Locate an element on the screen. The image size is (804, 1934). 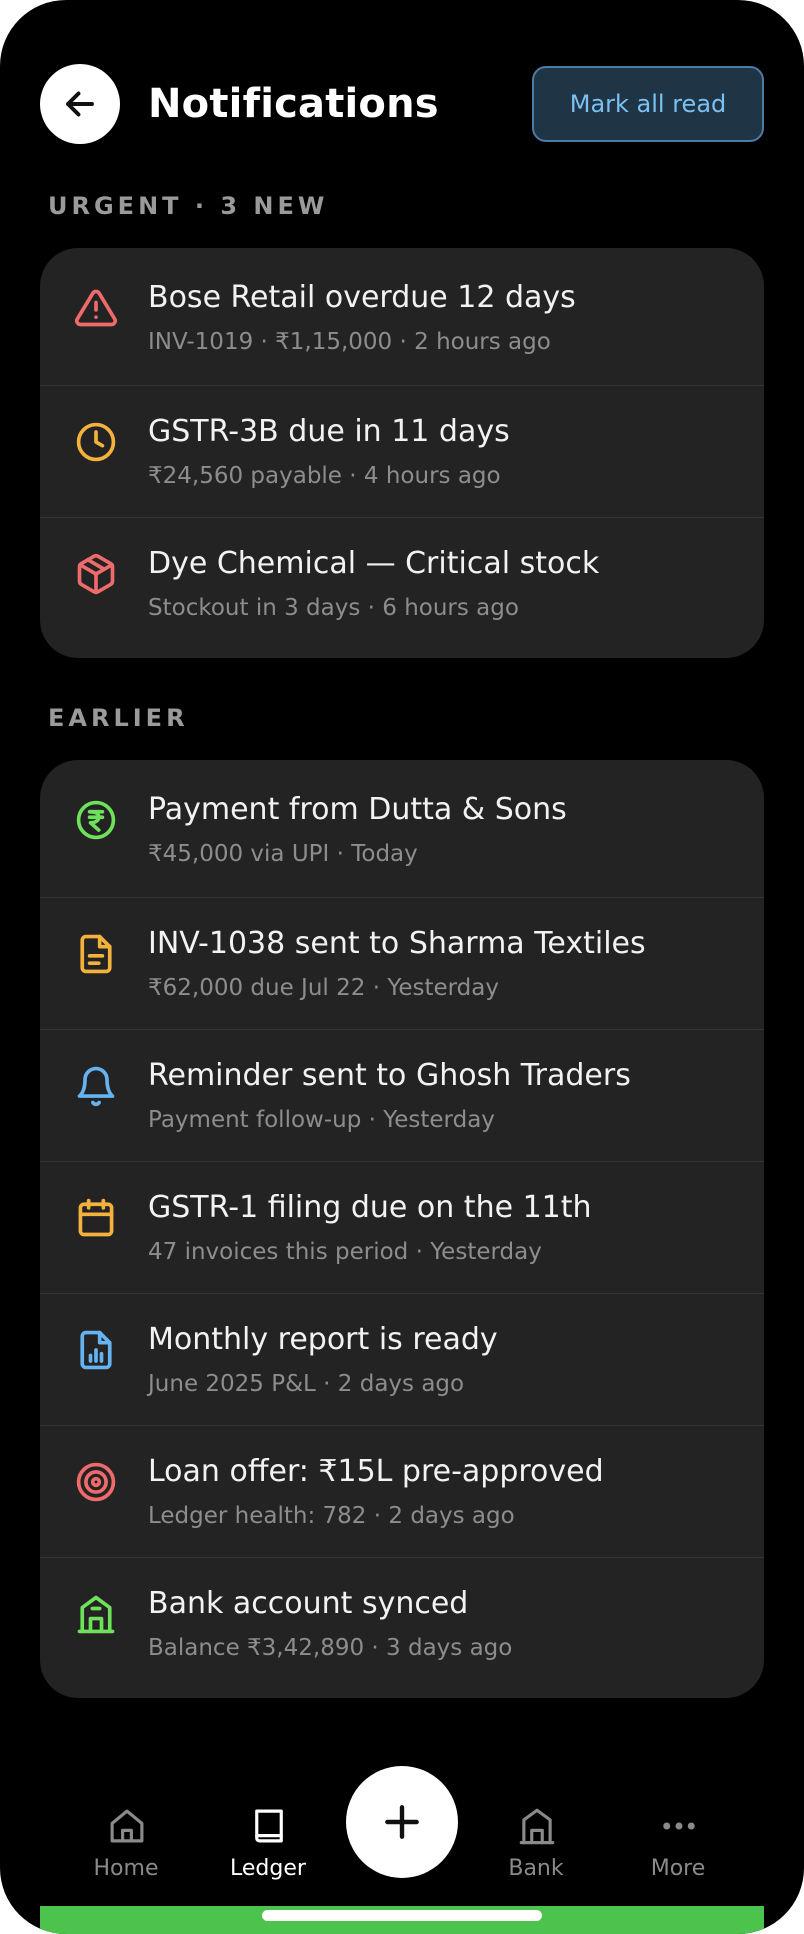
page-title: Notifications is located at coordinates (293, 104).